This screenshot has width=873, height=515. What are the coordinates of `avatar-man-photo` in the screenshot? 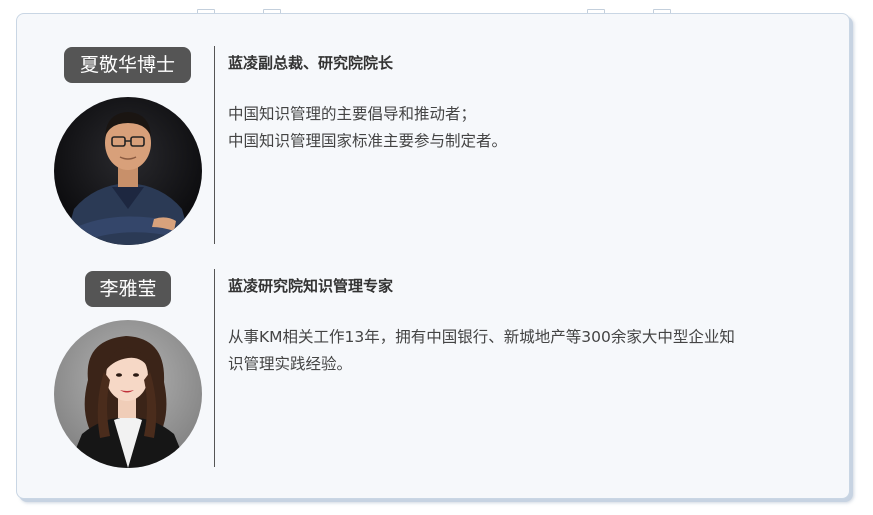 It's located at (128, 171).